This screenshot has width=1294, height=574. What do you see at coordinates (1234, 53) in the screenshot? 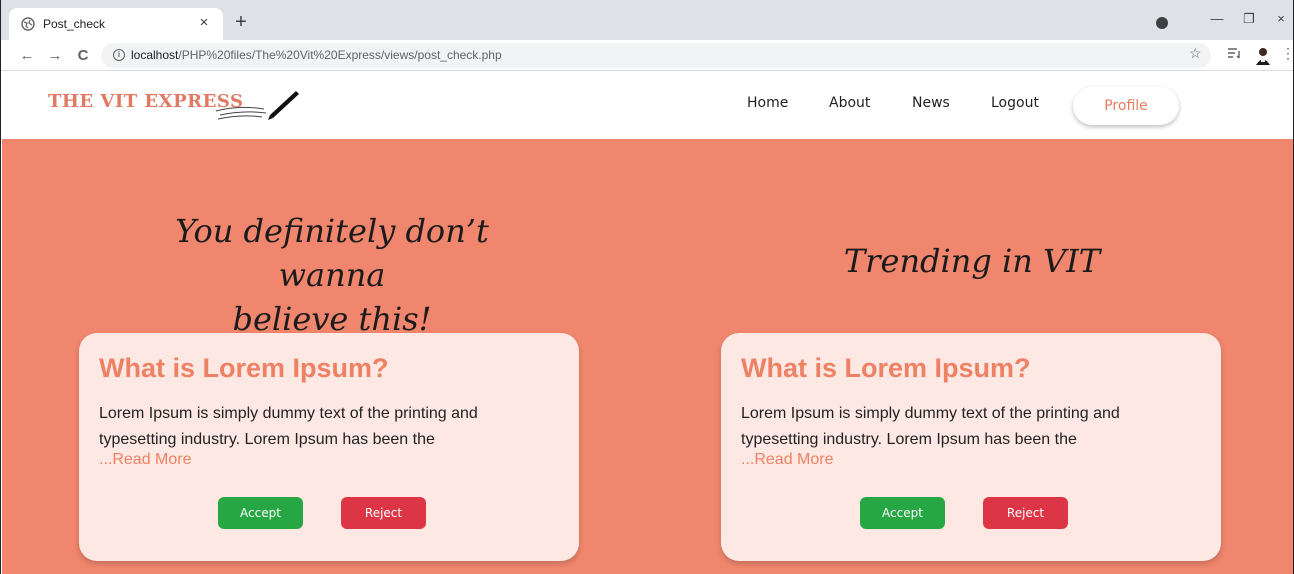
I see `reading-list-icon` at bounding box center [1234, 53].